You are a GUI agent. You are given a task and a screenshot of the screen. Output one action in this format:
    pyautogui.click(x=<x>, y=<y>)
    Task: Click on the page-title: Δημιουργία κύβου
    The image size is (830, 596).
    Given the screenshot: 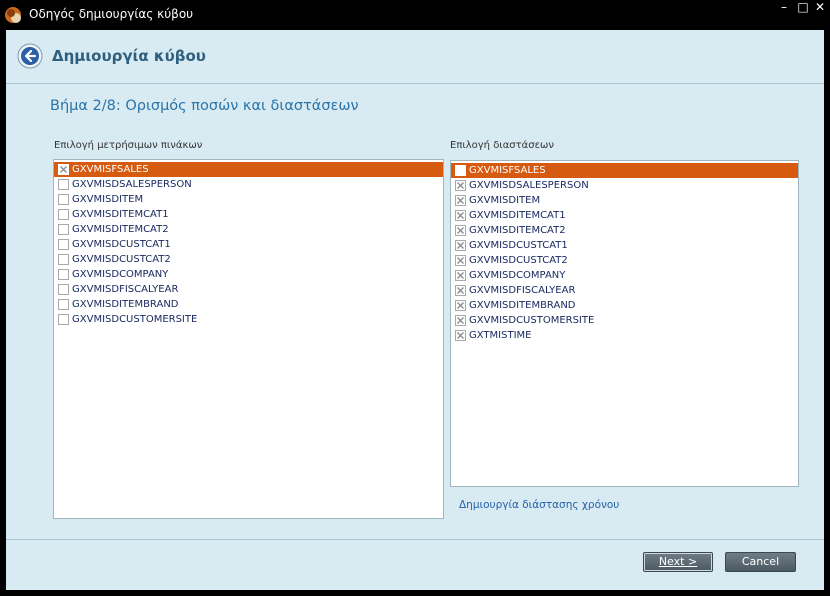 What is the action you would take?
    pyautogui.click(x=129, y=56)
    